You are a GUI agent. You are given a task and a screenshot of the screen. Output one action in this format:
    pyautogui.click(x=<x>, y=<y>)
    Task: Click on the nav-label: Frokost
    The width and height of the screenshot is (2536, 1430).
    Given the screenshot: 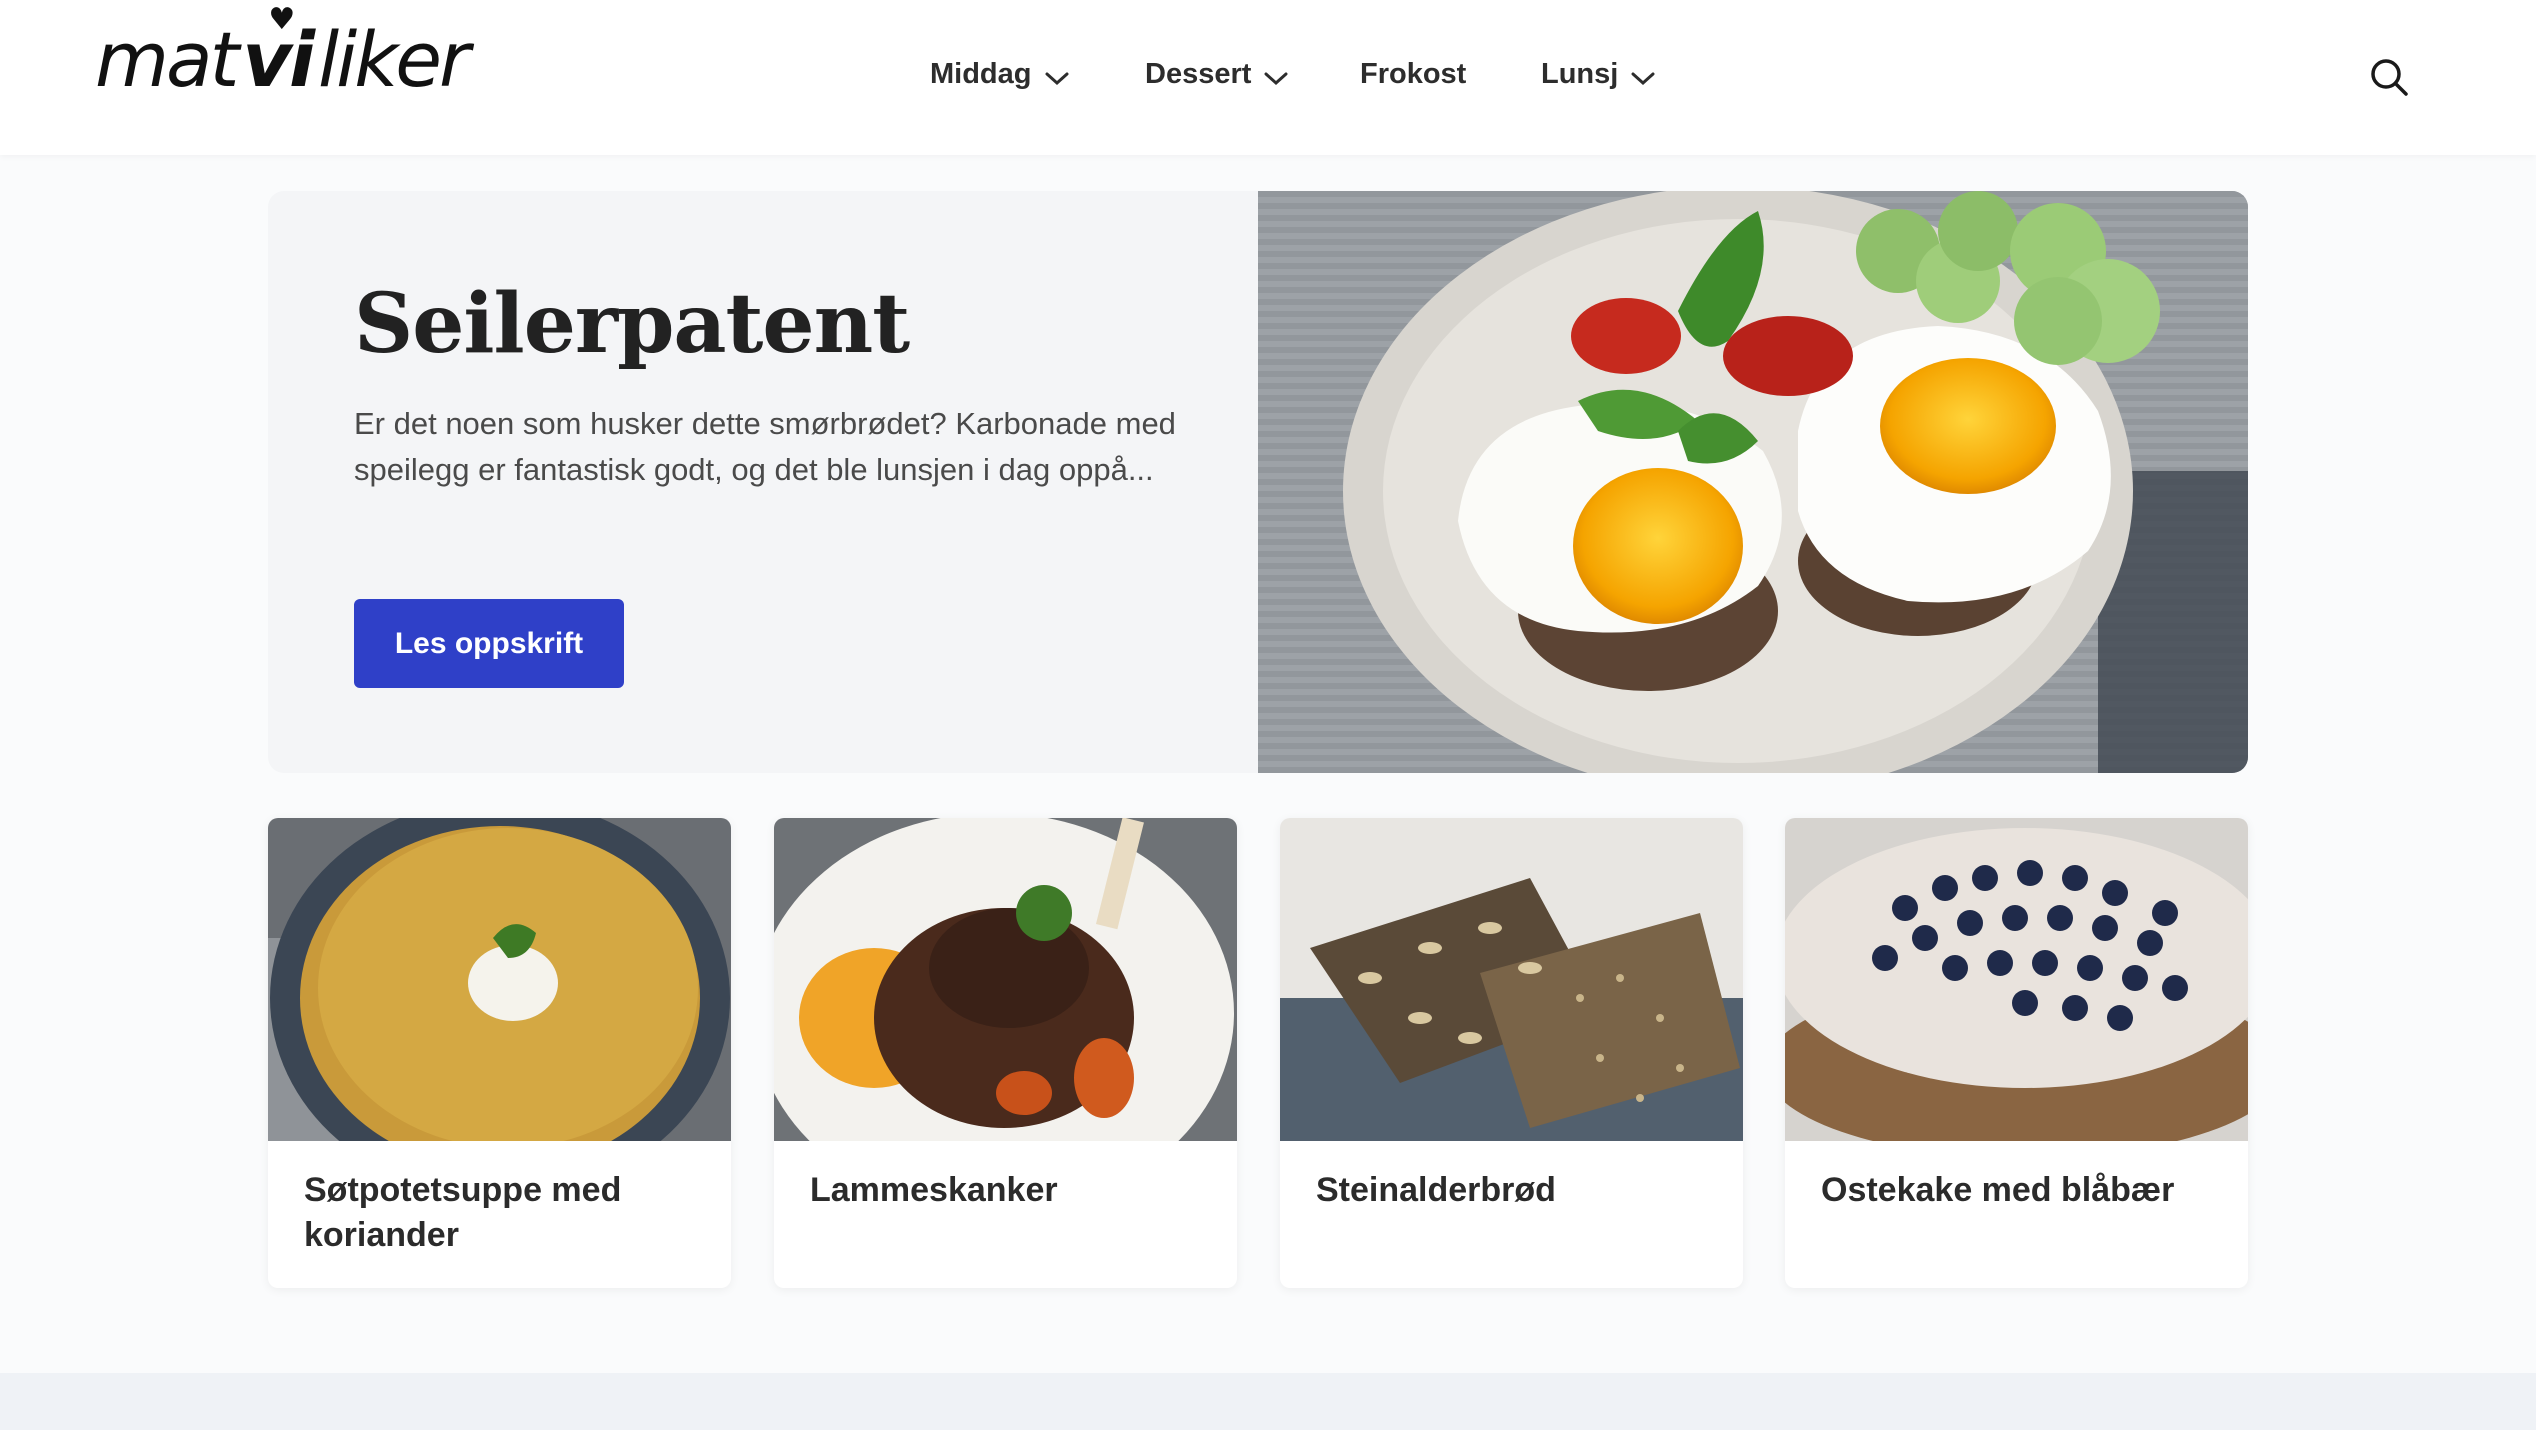 What is the action you would take?
    pyautogui.click(x=1413, y=74)
    